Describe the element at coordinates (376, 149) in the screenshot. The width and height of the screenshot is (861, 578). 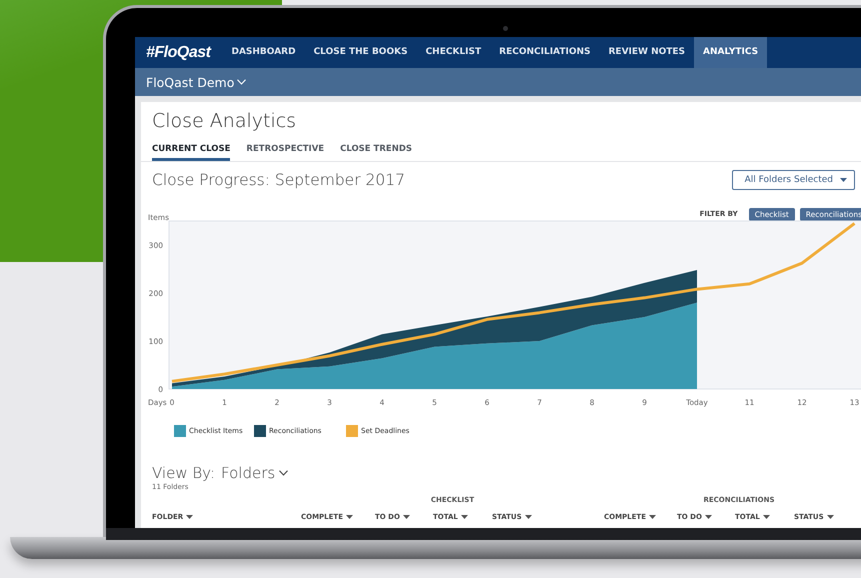
I see `page-tab: CLOSE TRENDS` at that location.